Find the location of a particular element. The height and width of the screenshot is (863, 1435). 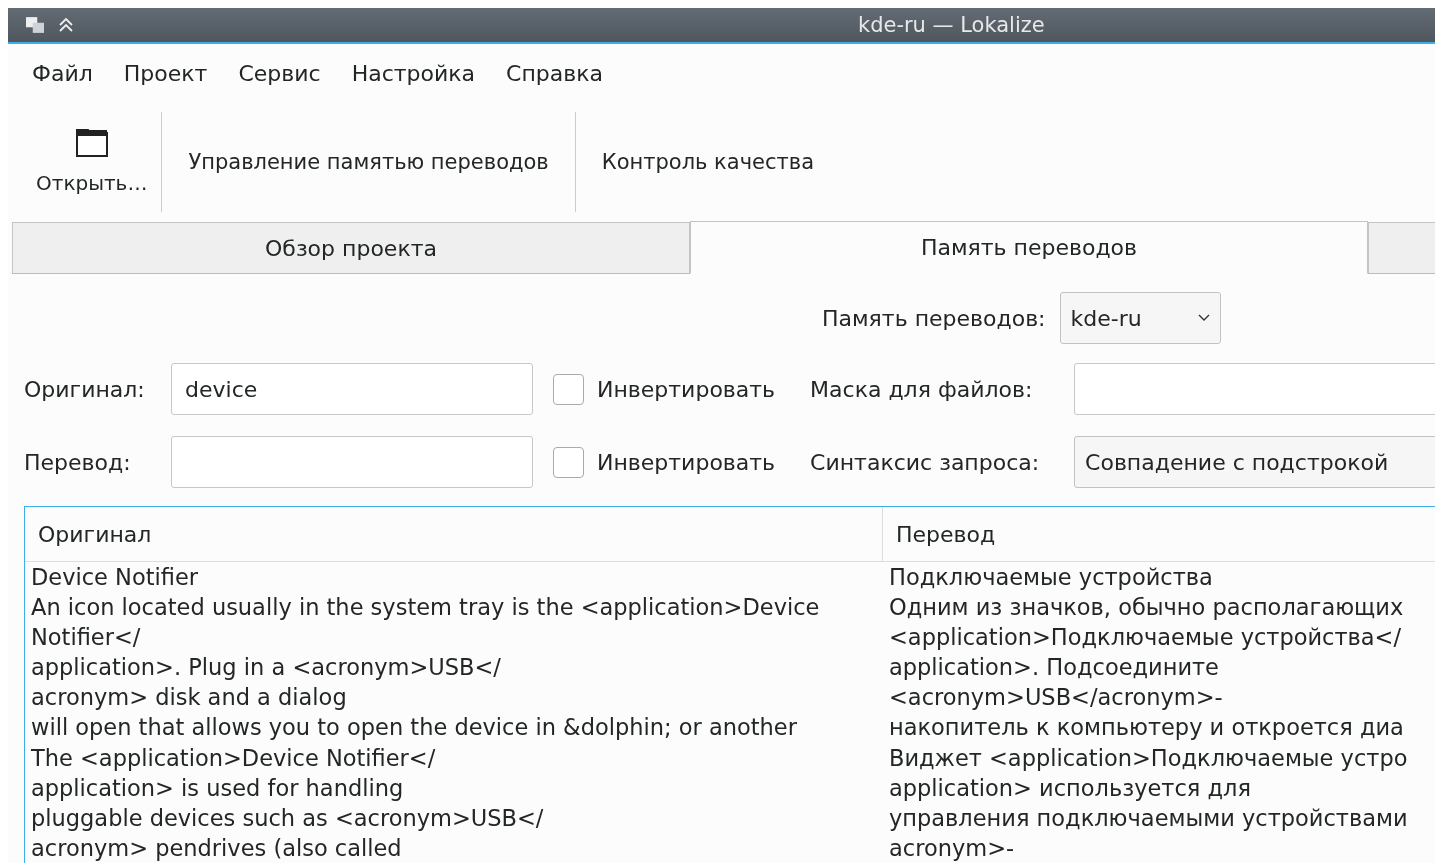

toolbar-button: Контроль качества is located at coordinates (707, 162).